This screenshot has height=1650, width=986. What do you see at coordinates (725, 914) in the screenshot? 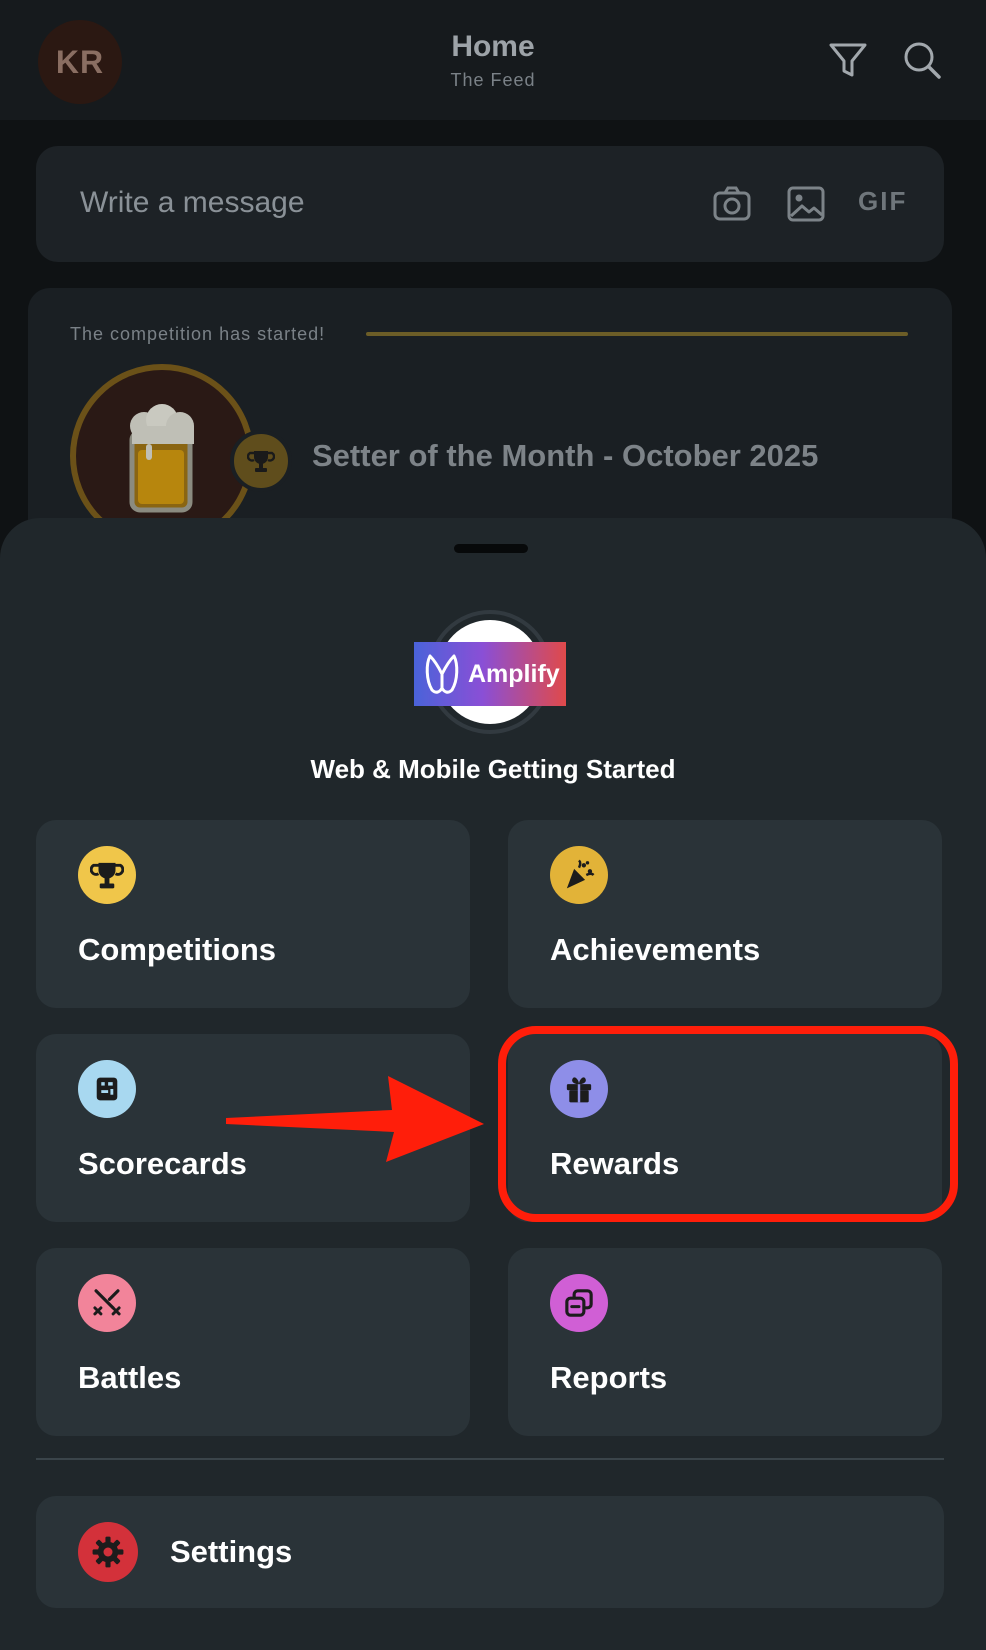
I see `tile-achievements: Achievements` at bounding box center [725, 914].